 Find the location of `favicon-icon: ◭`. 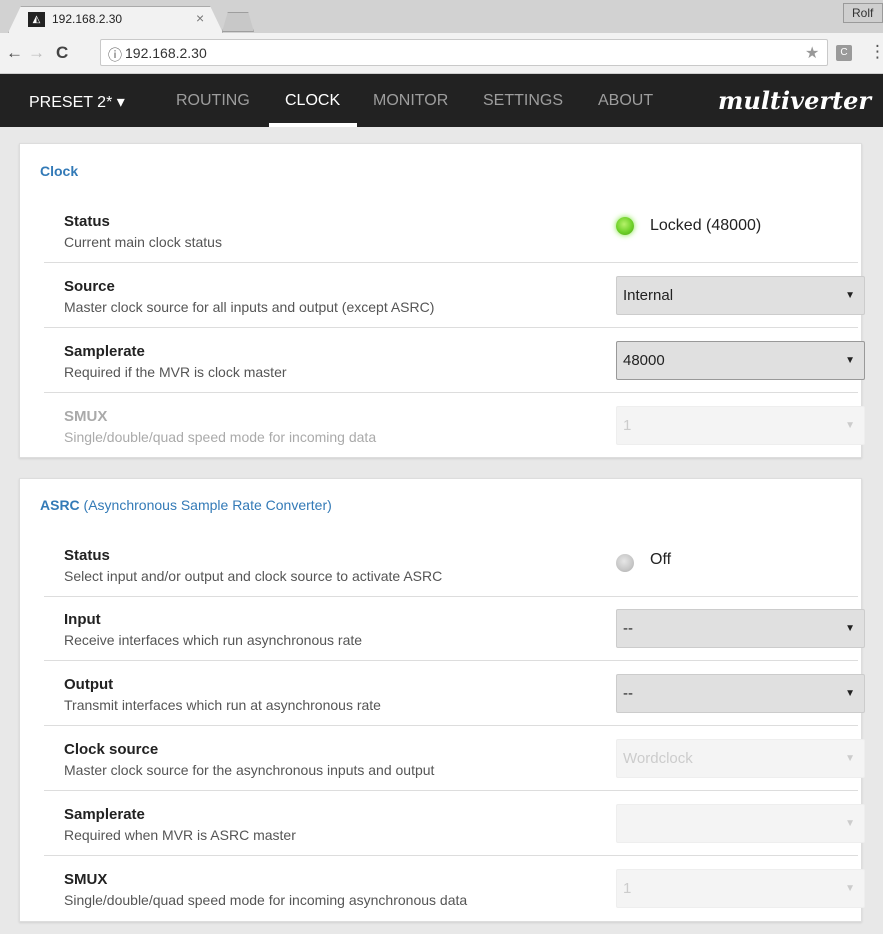

favicon-icon: ◭ is located at coordinates (36, 19).